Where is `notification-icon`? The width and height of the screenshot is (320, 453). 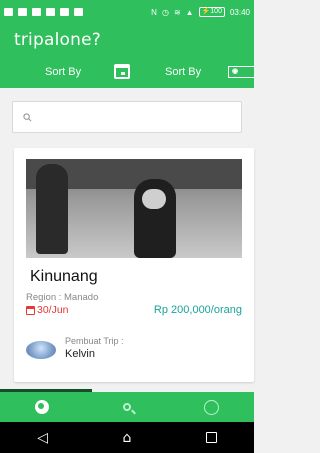 notification-icon is located at coordinates (8, 12).